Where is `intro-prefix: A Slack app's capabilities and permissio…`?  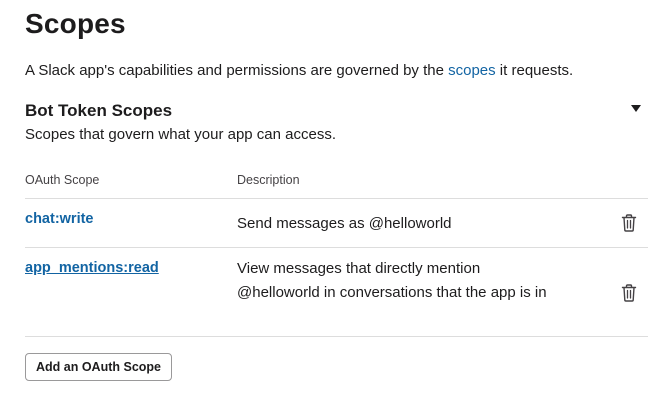 intro-prefix: A Slack app's capabilities and permissio… is located at coordinates (237, 70).